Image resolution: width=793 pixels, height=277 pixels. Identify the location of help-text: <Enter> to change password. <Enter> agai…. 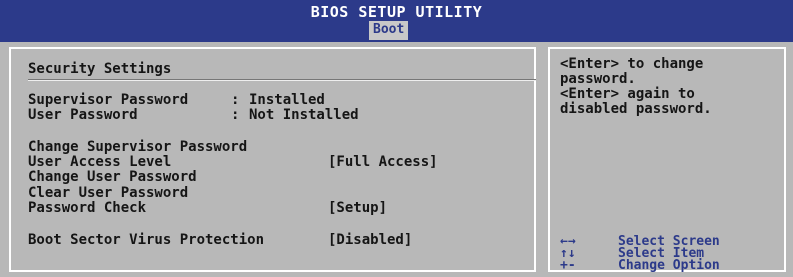
(636, 86).